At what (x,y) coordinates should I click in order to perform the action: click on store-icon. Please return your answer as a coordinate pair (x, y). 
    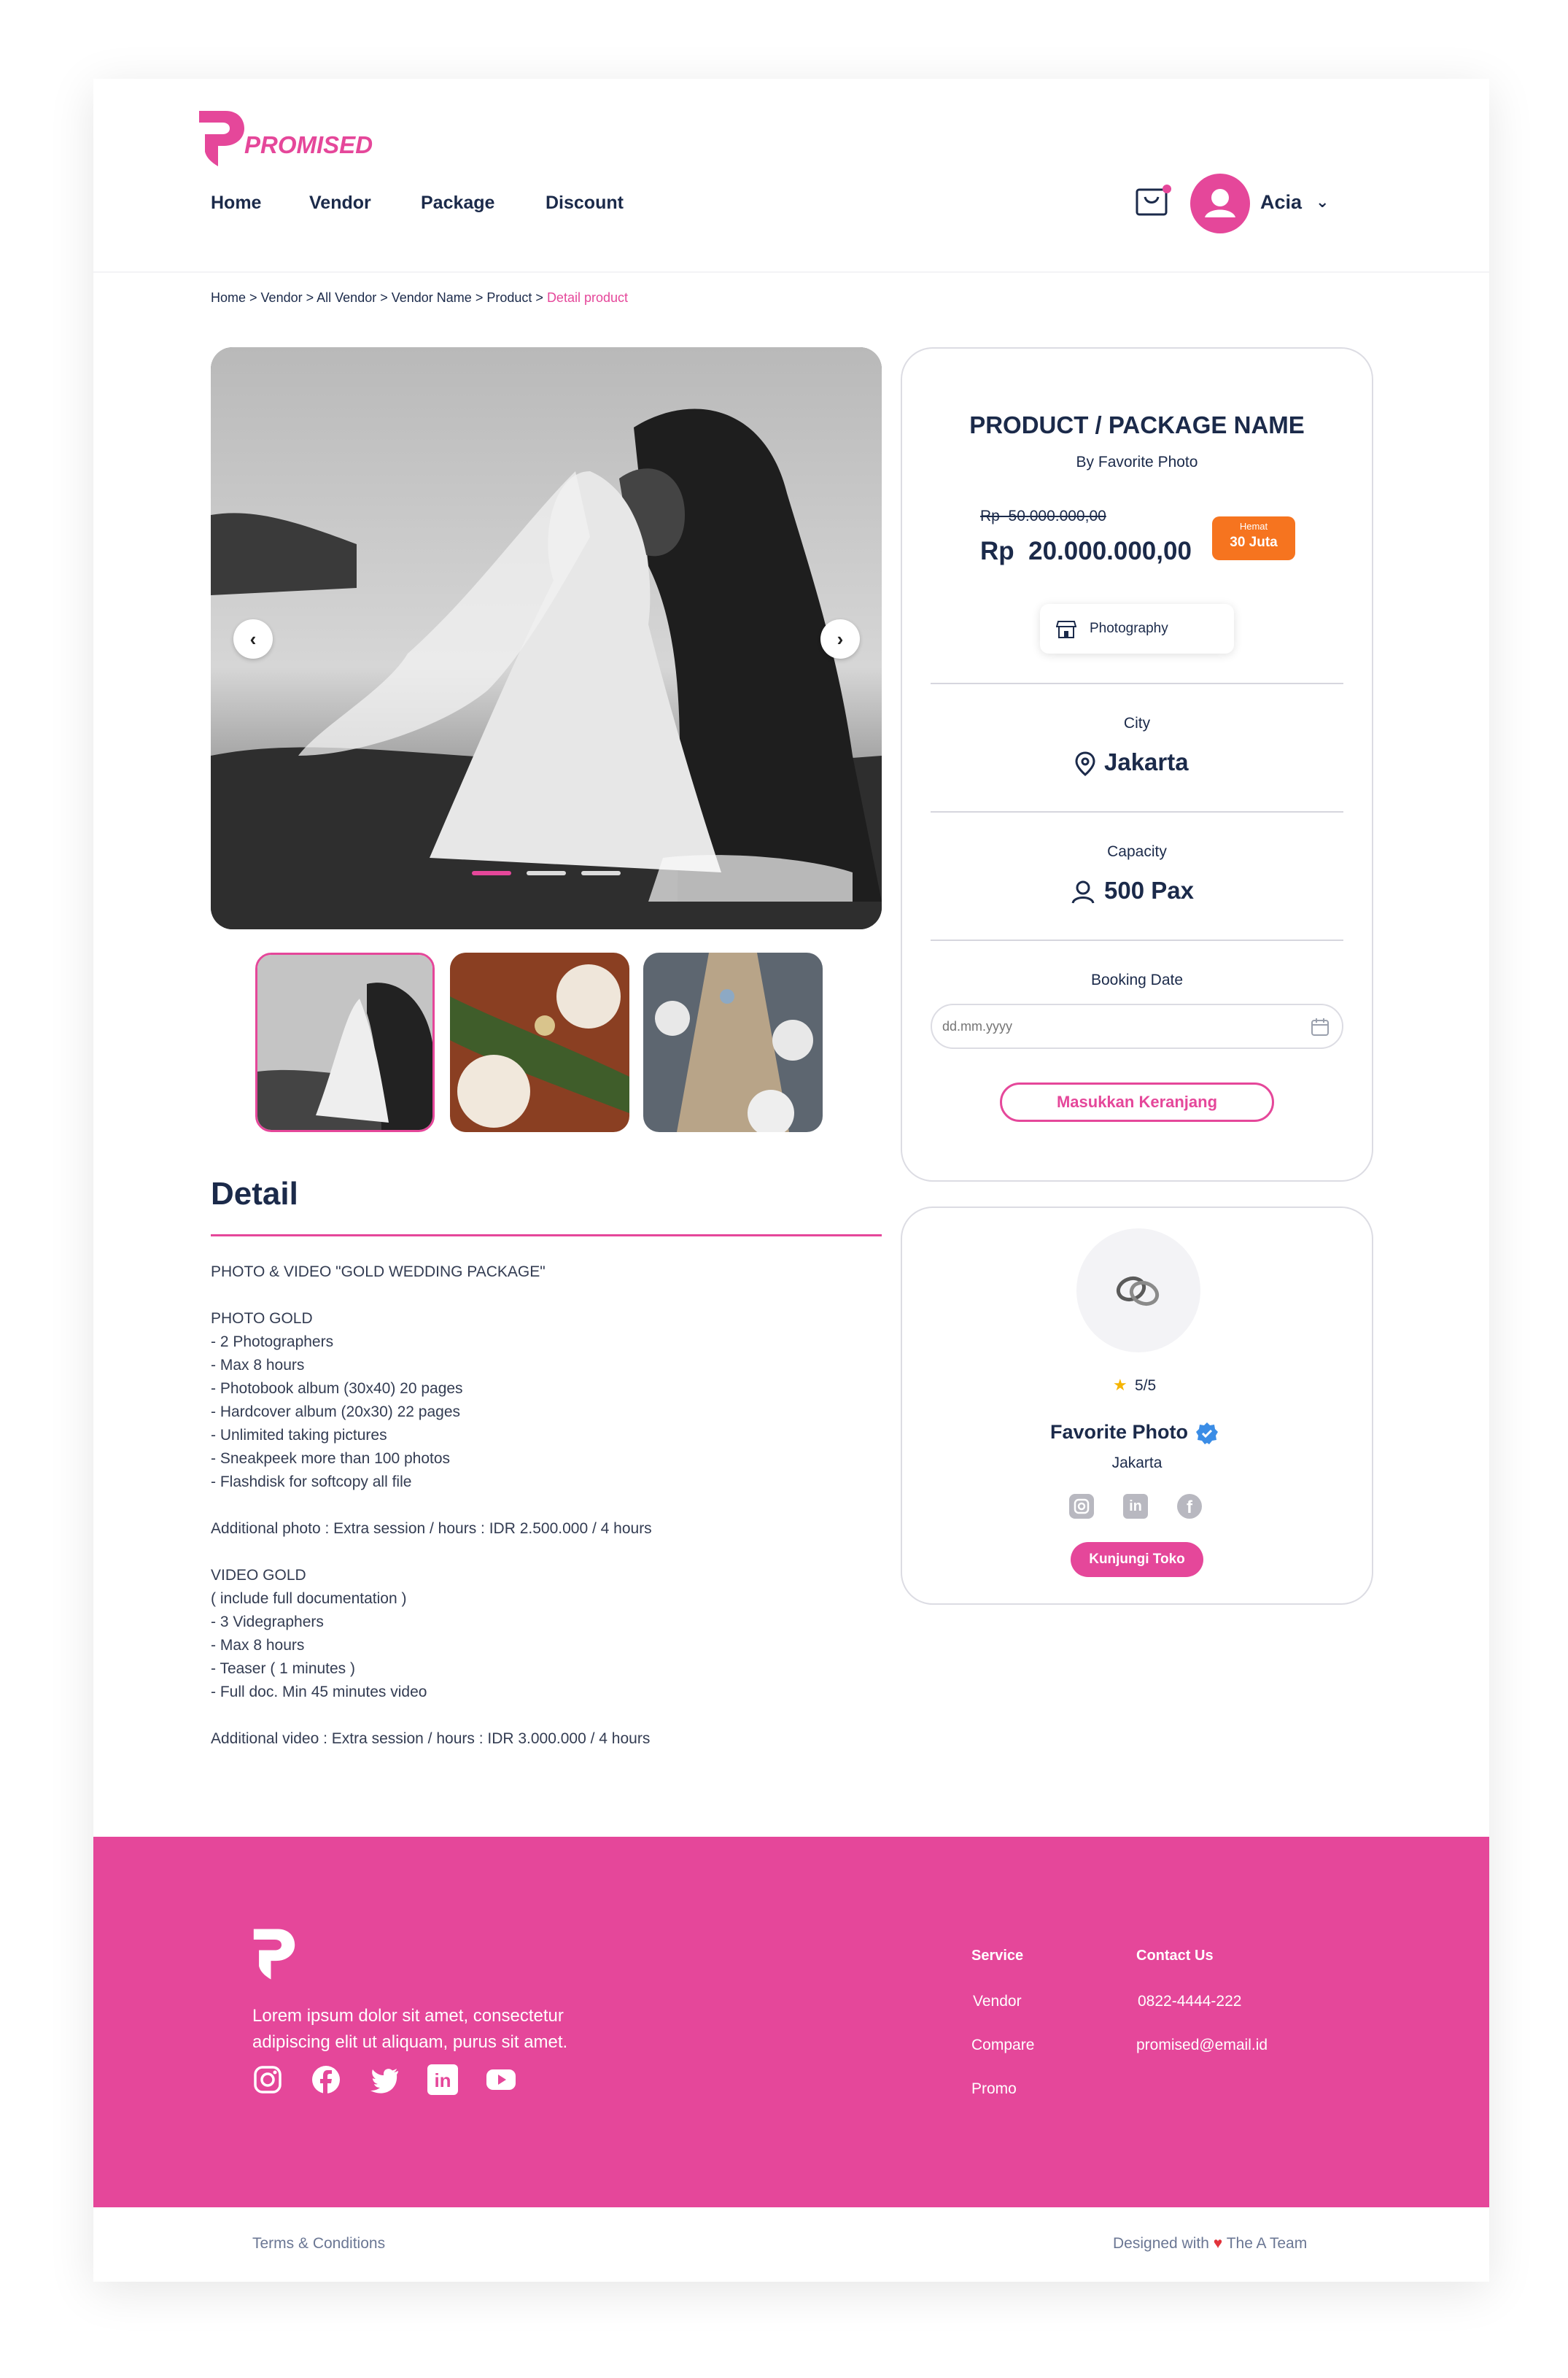
    Looking at the image, I should click on (1066, 629).